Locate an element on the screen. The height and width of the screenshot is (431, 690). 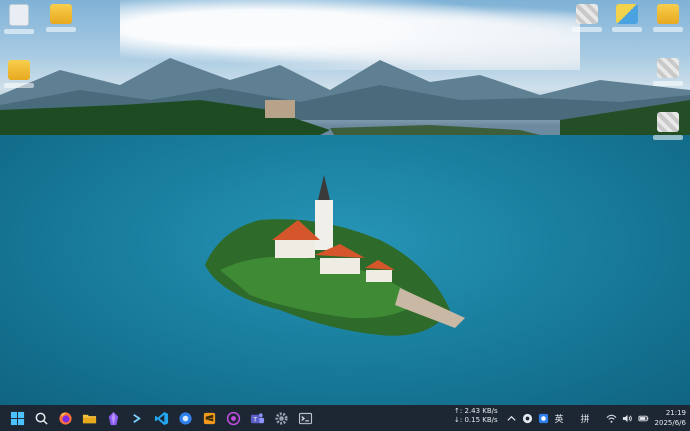
speaker-icon is located at coordinates (627, 418).